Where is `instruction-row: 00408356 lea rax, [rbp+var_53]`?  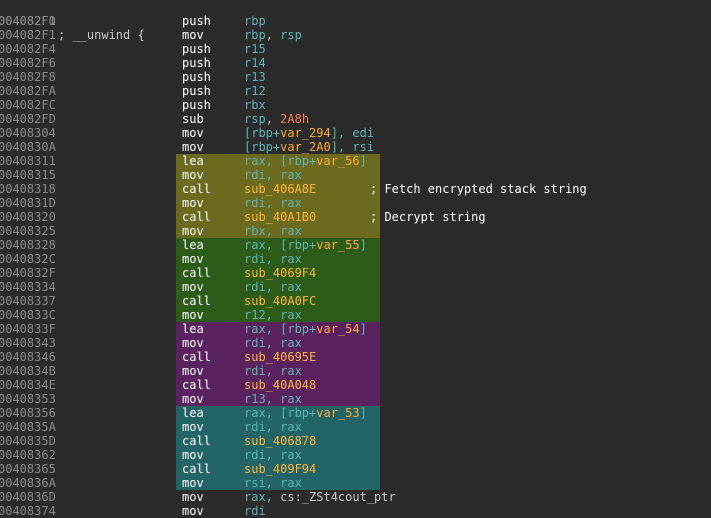
instruction-row: 00408356 lea rax, [rbp+var_53] is located at coordinates (355, 413).